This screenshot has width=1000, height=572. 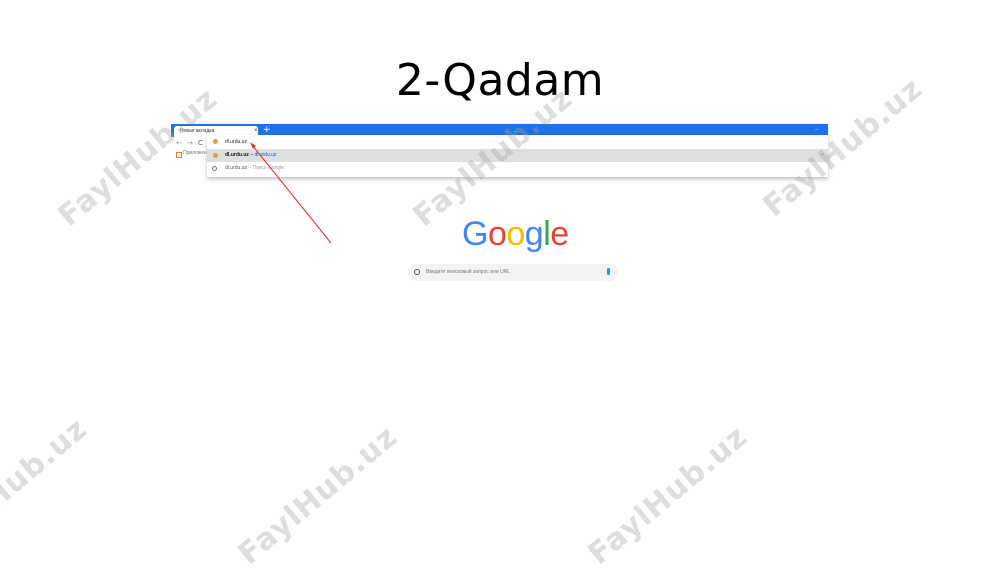 I want to click on arrow-line, so click(x=291, y=194).